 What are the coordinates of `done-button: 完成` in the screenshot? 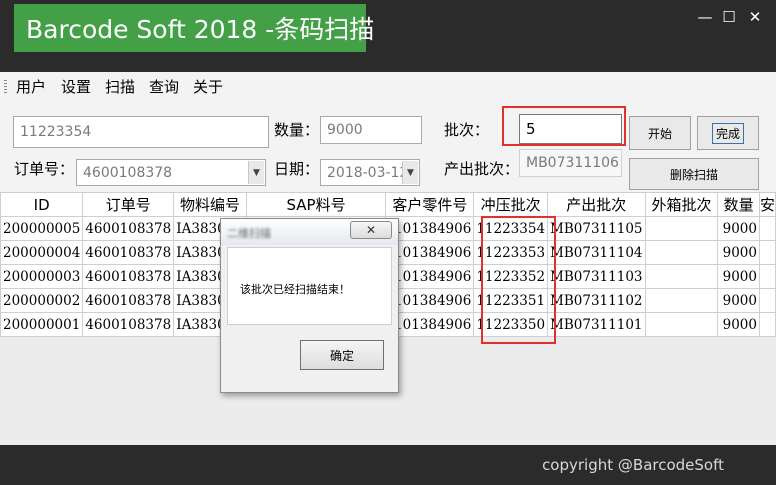 It's located at (728, 133).